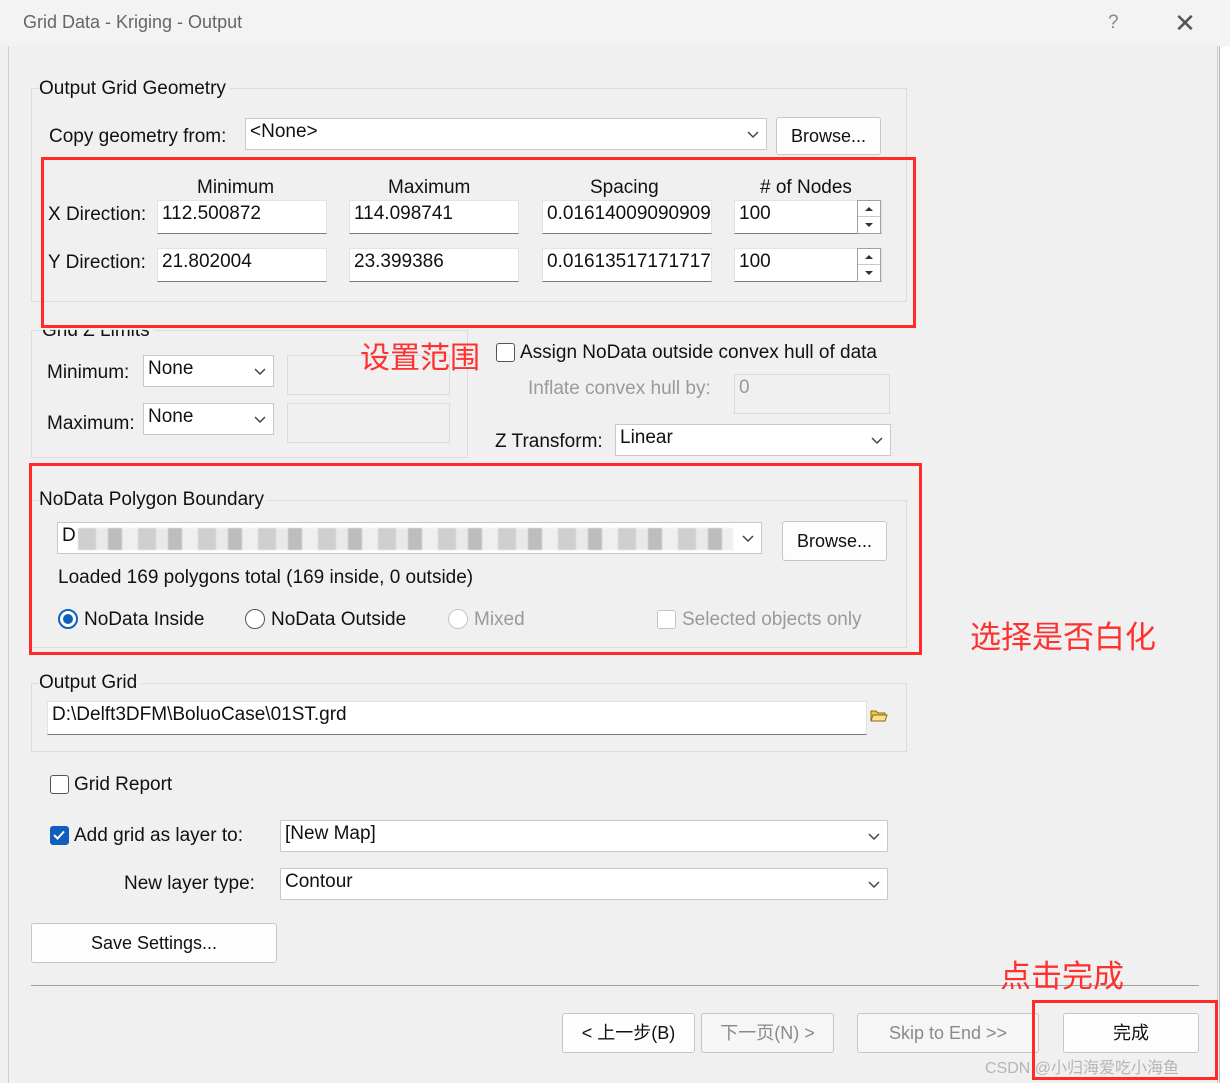 The width and height of the screenshot is (1230, 1083). I want to click on window-title: Grid Data - Kriging - Output, so click(133, 22).